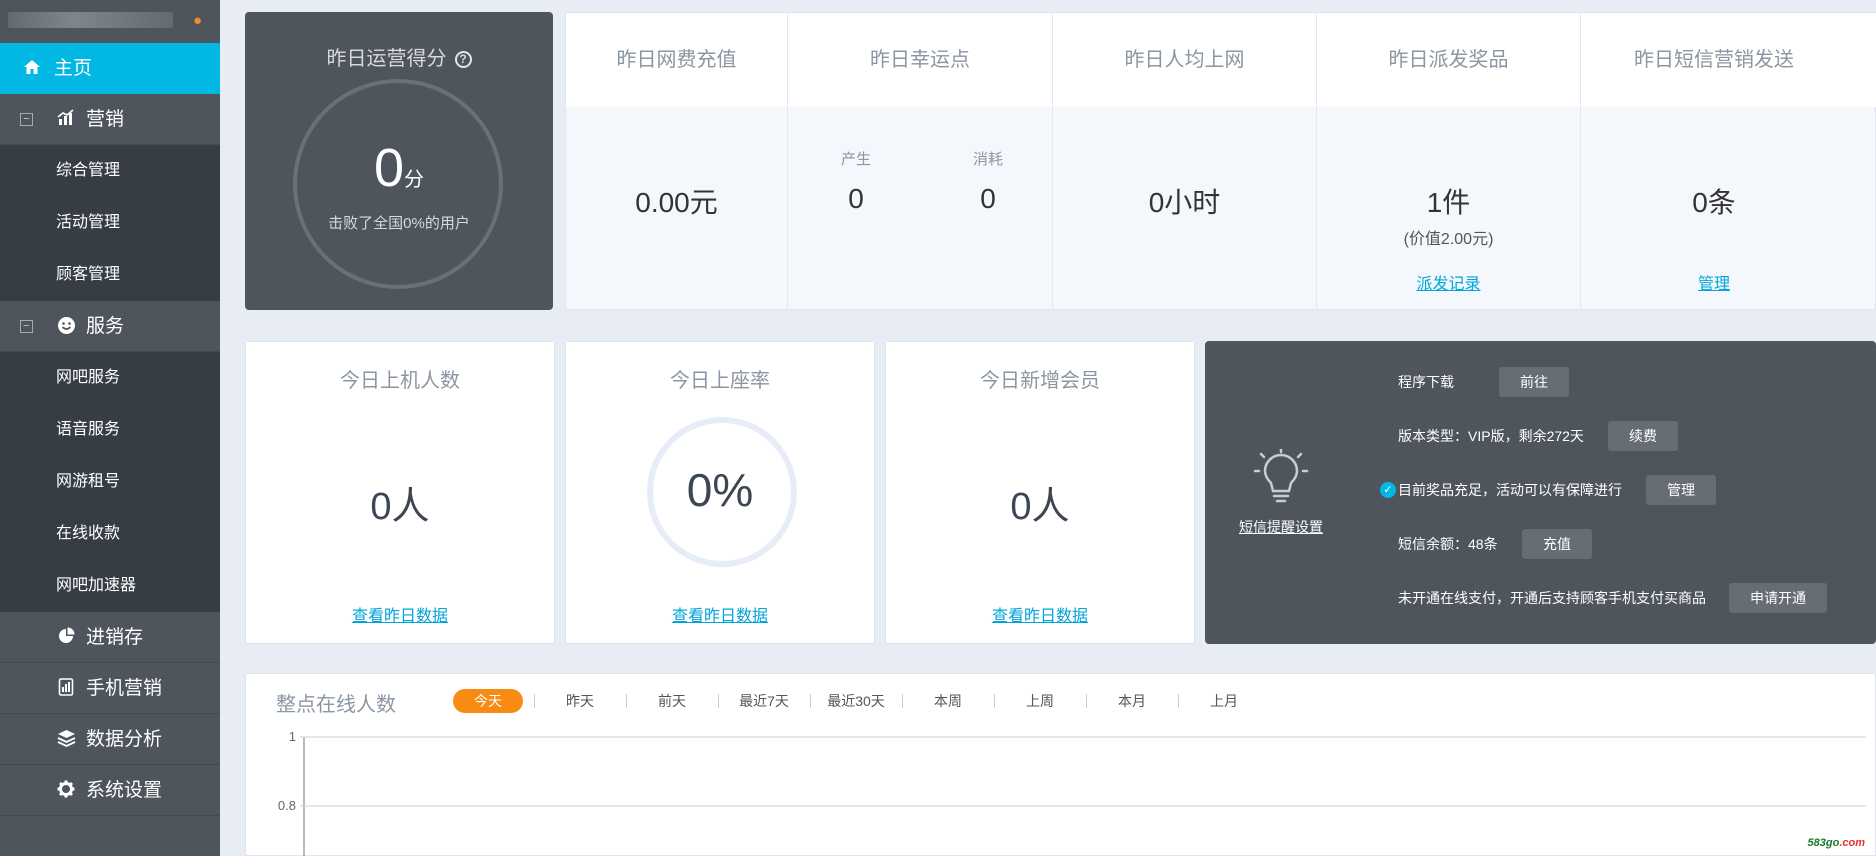  I want to click on tab-range-1: 昨天, so click(580, 701).